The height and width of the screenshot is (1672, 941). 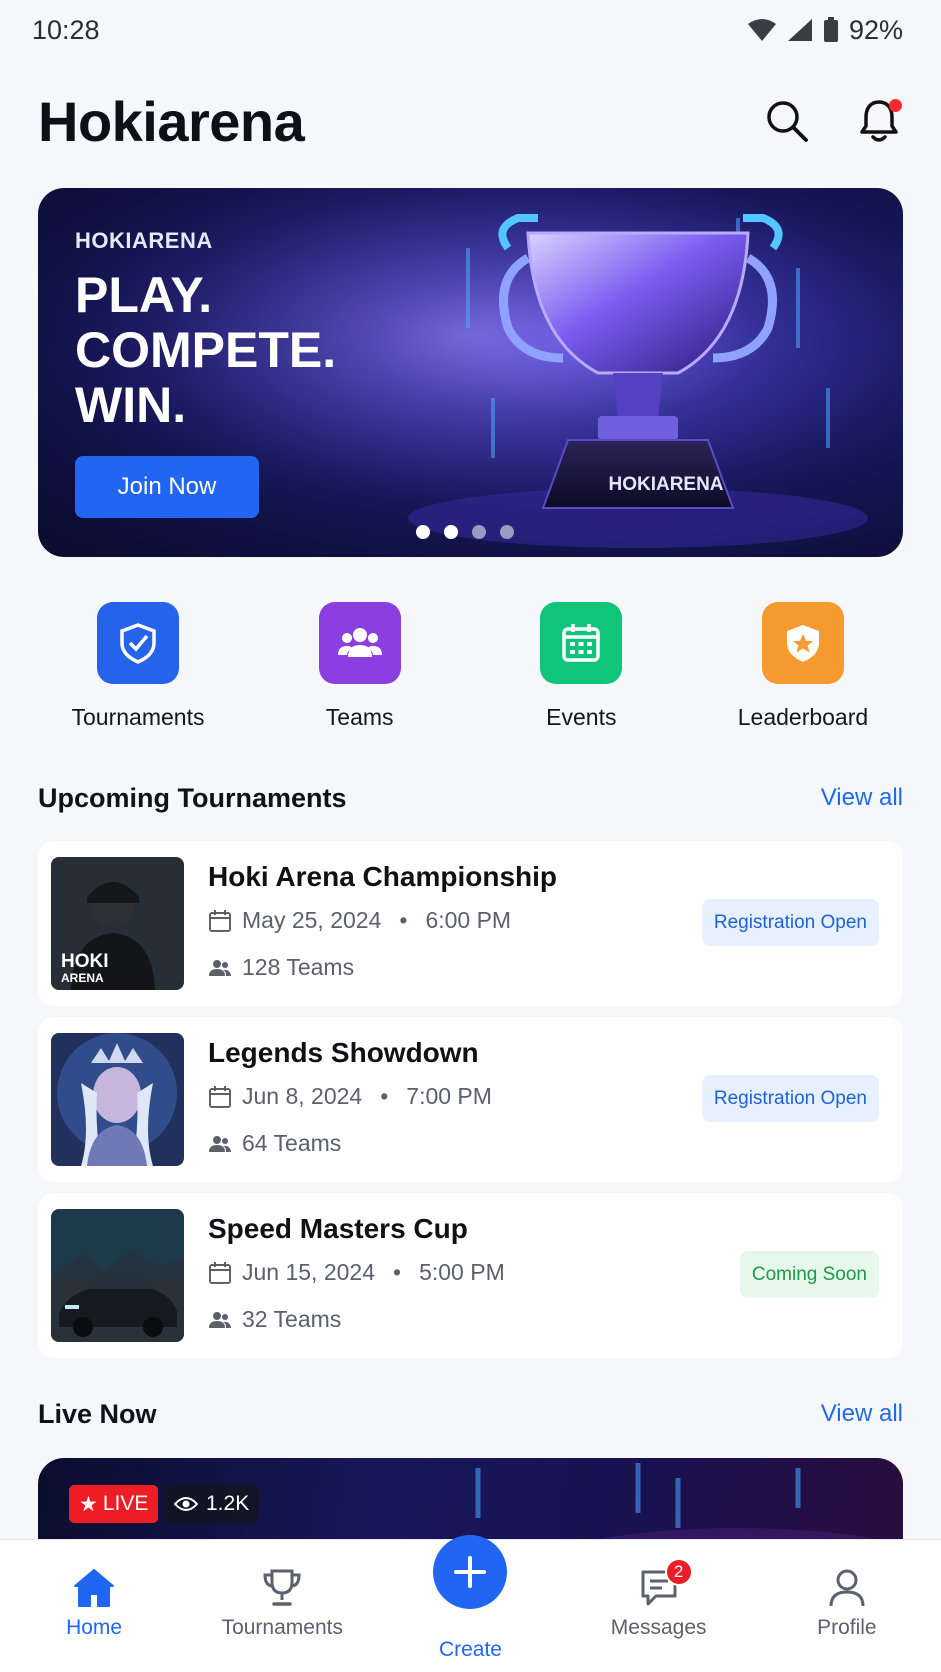 I want to click on tournament-date-row: Jun 8, 2024 • 7:00 PM, so click(x=350, y=1096).